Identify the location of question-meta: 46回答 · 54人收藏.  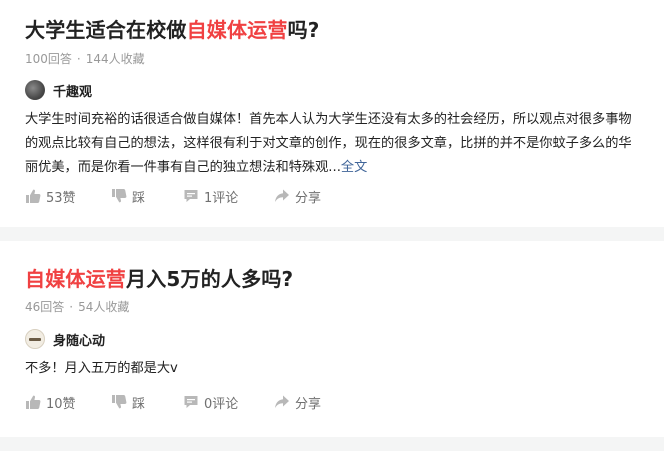
(77, 306).